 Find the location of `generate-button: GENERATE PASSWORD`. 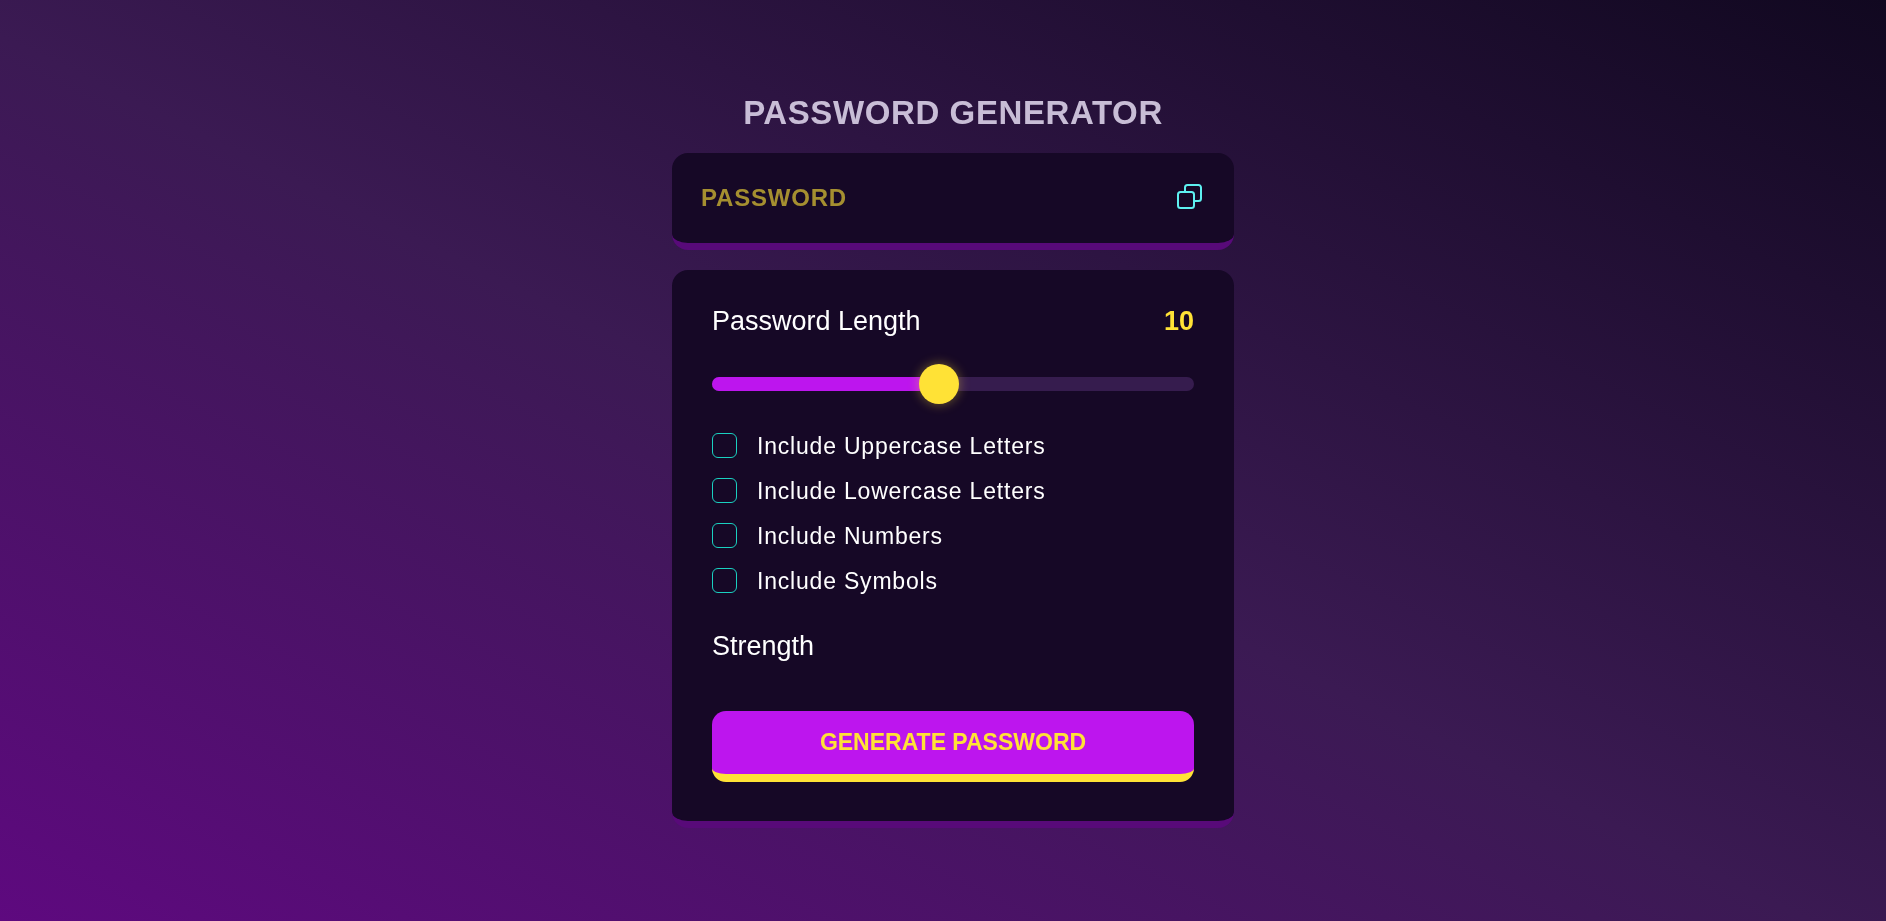

generate-button: GENERATE PASSWORD is located at coordinates (953, 746).